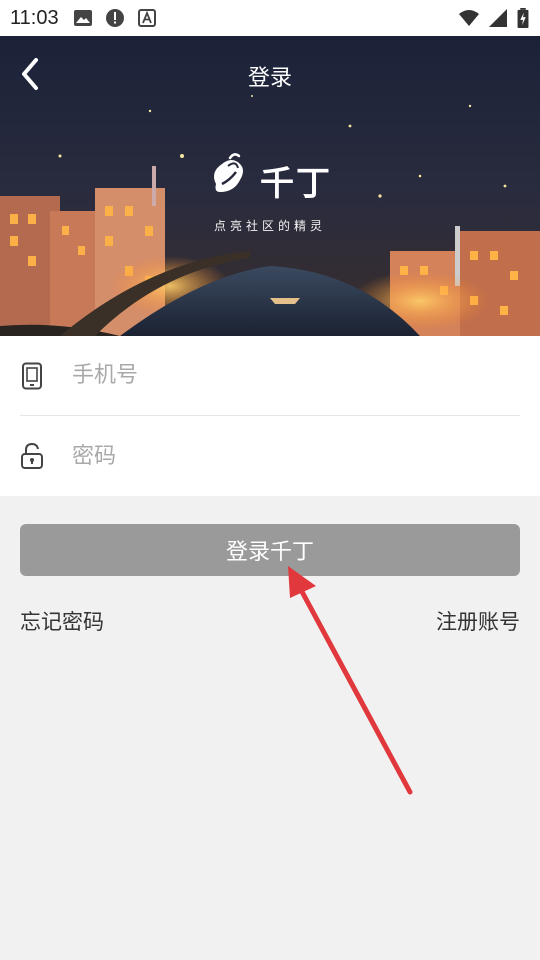 The image size is (540, 960). I want to click on wifi-icon, so click(469, 18).